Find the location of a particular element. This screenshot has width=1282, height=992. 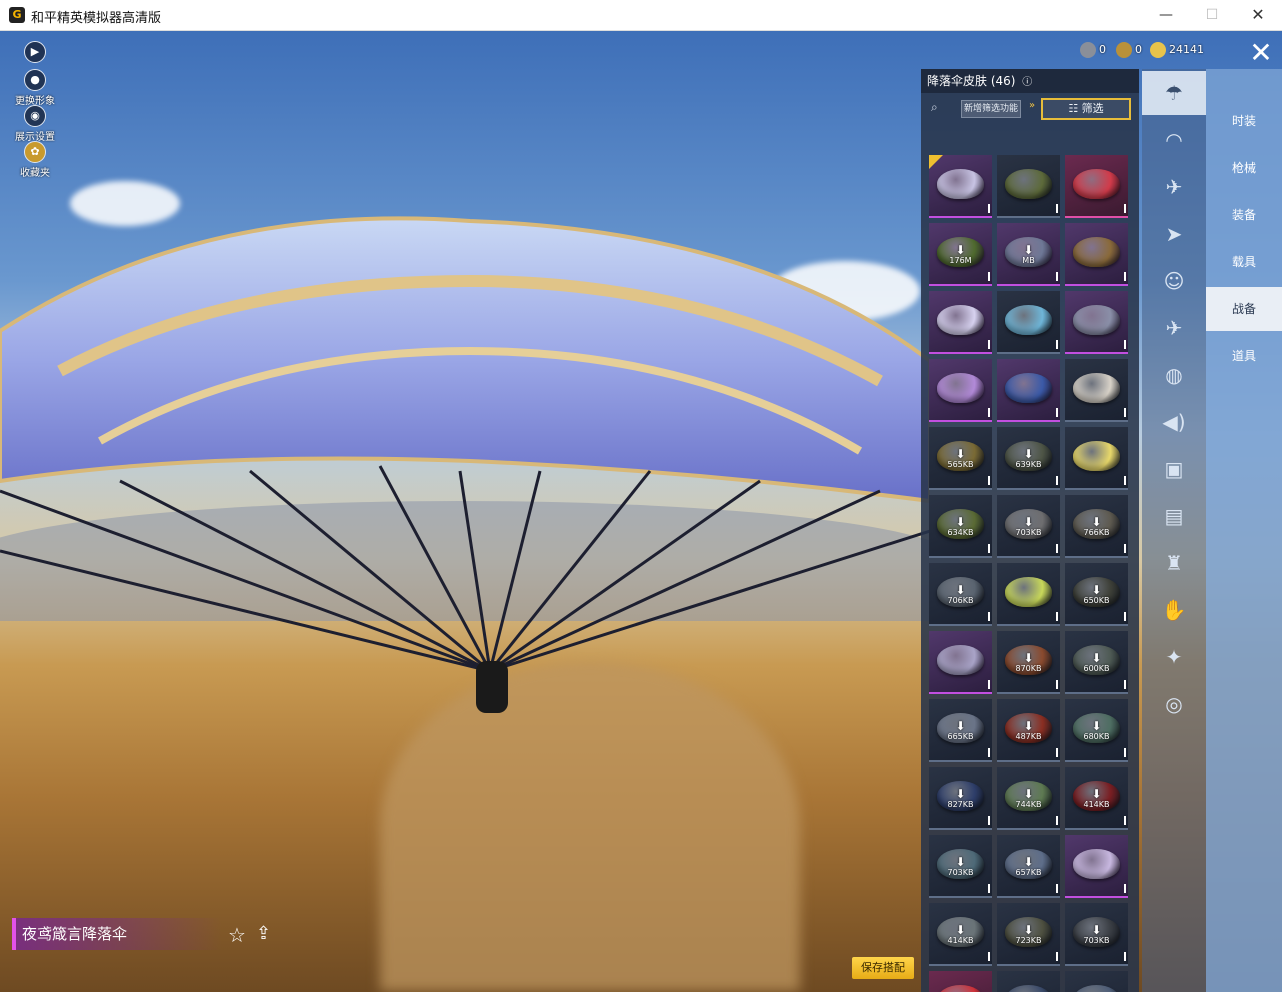

skin-item: ⬇ 639KB is located at coordinates (1028, 458).